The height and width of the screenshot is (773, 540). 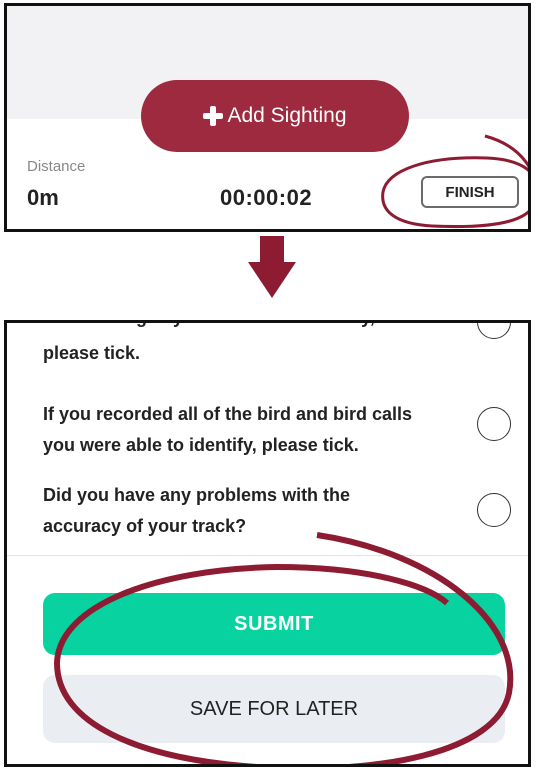 What do you see at coordinates (287, 115) in the screenshot?
I see `add-sighting-label: Add Sighting` at bounding box center [287, 115].